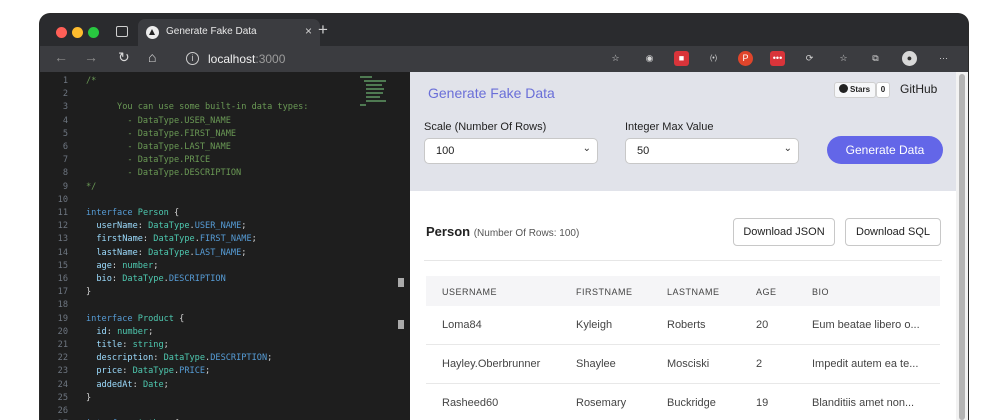 The width and height of the screenshot is (1000, 420). I want to click on app-title: Generate Fake Data, so click(491, 93).